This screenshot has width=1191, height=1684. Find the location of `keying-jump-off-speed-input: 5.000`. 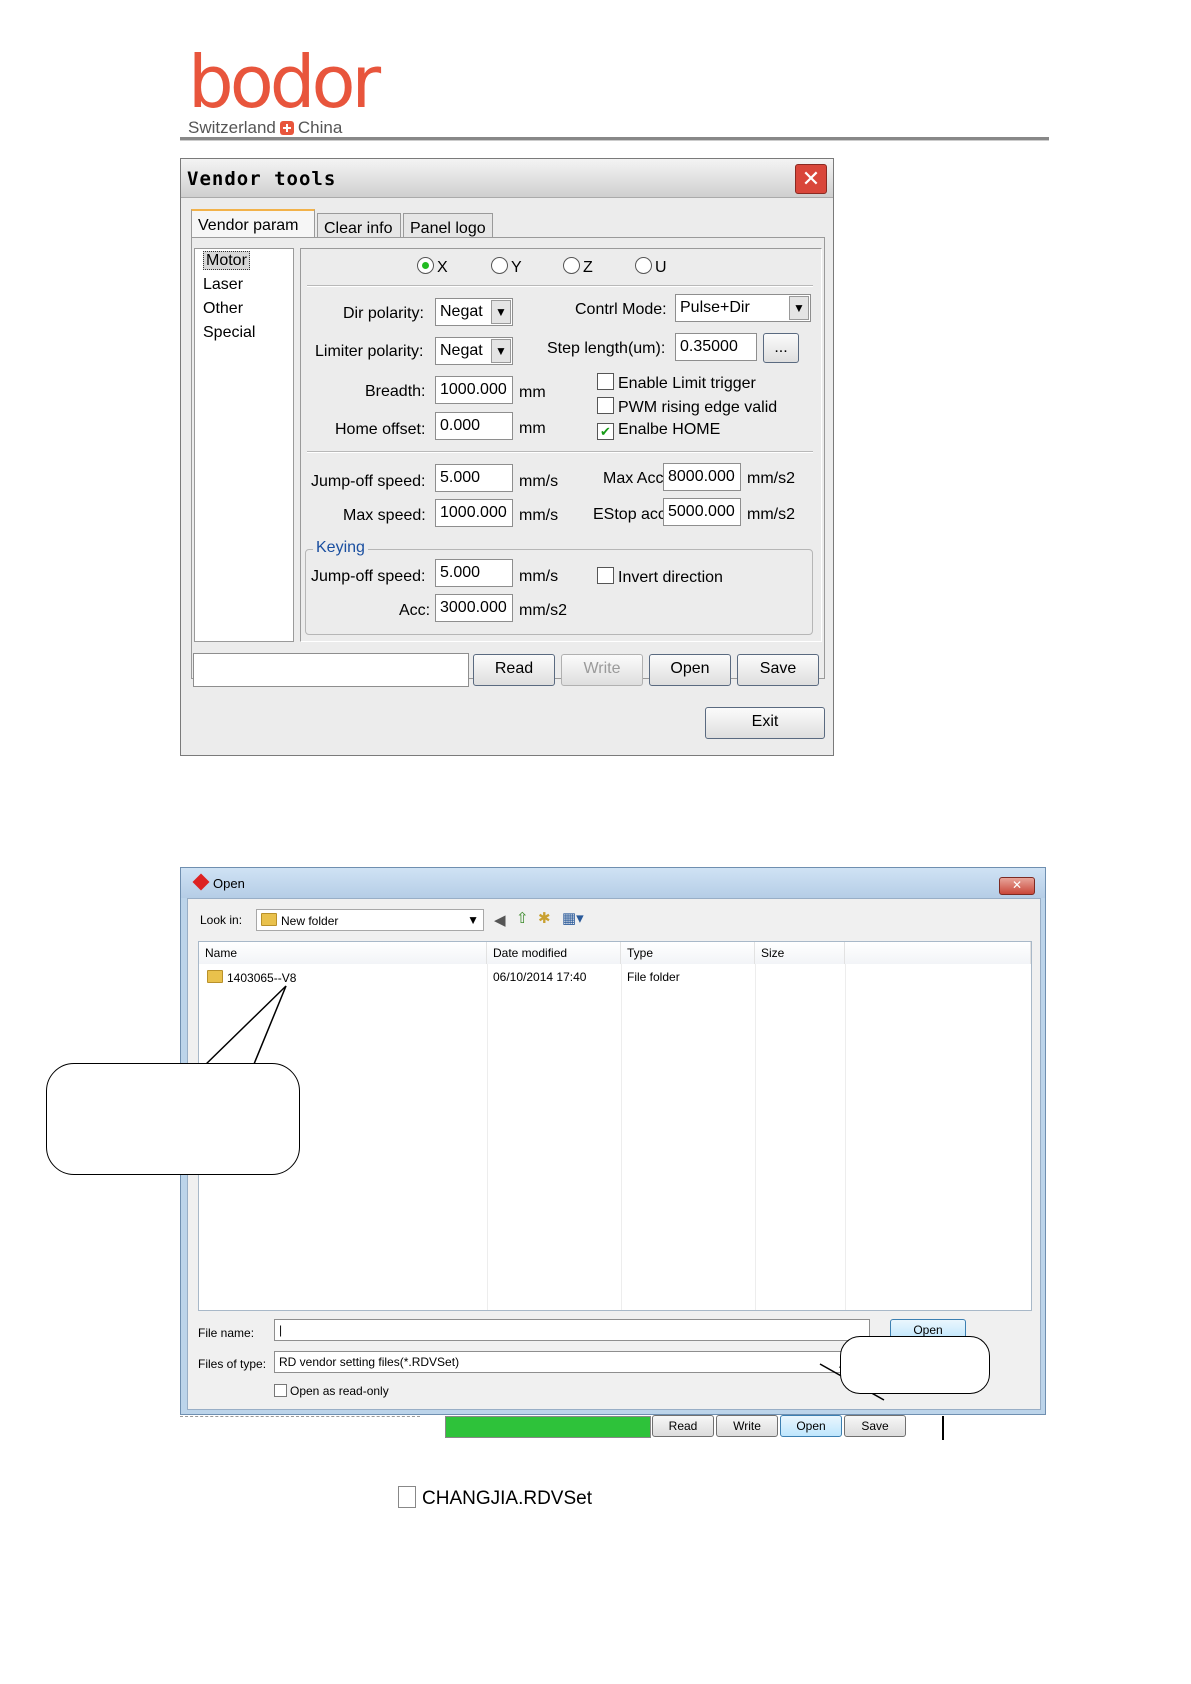

keying-jump-off-speed-input: 5.000 is located at coordinates (474, 573).